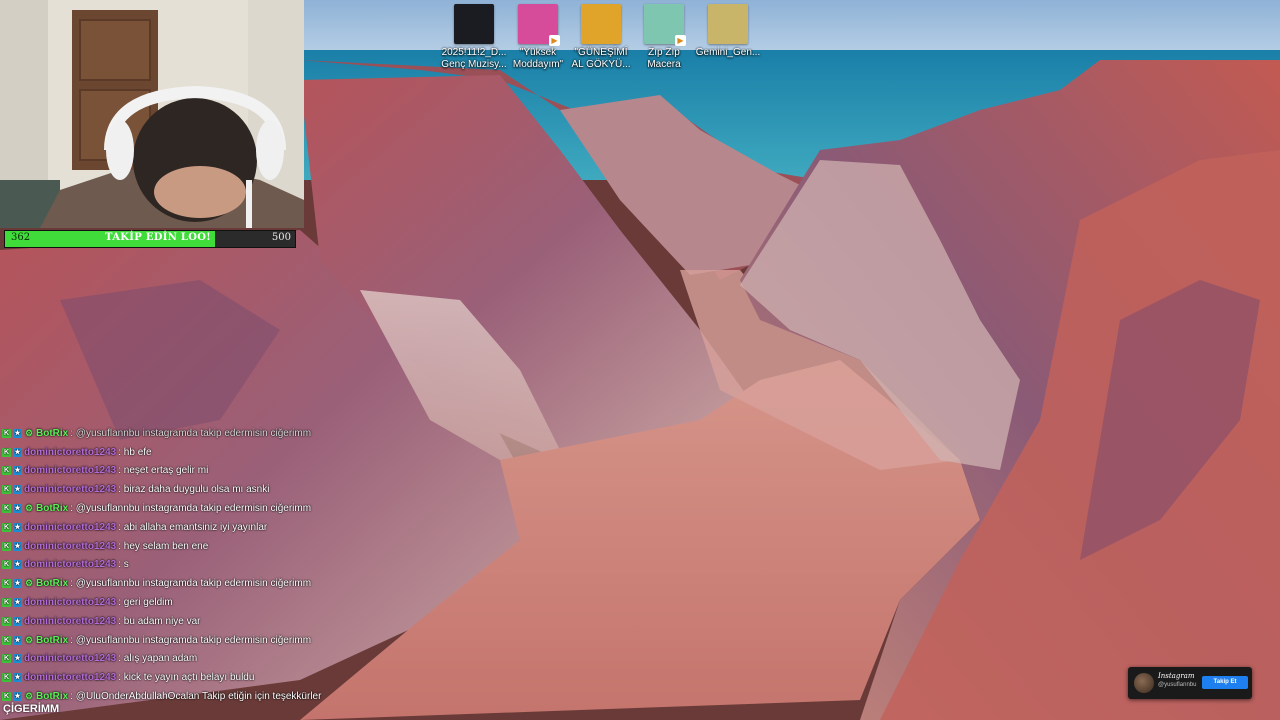  I want to click on chat-message: K ★ dominictoretto1243: s, so click(202, 565).